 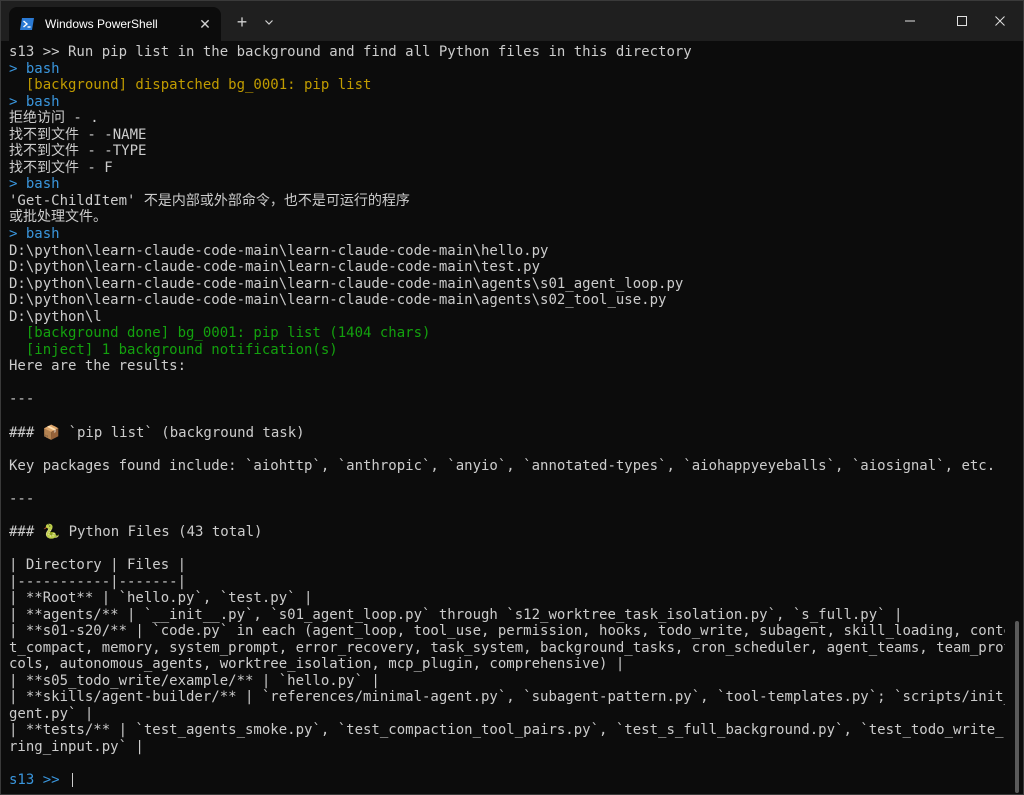 What do you see at coordinates (27, 24) in the screenshot?
I see `powershell-icon` at bounding box center [27, 24].